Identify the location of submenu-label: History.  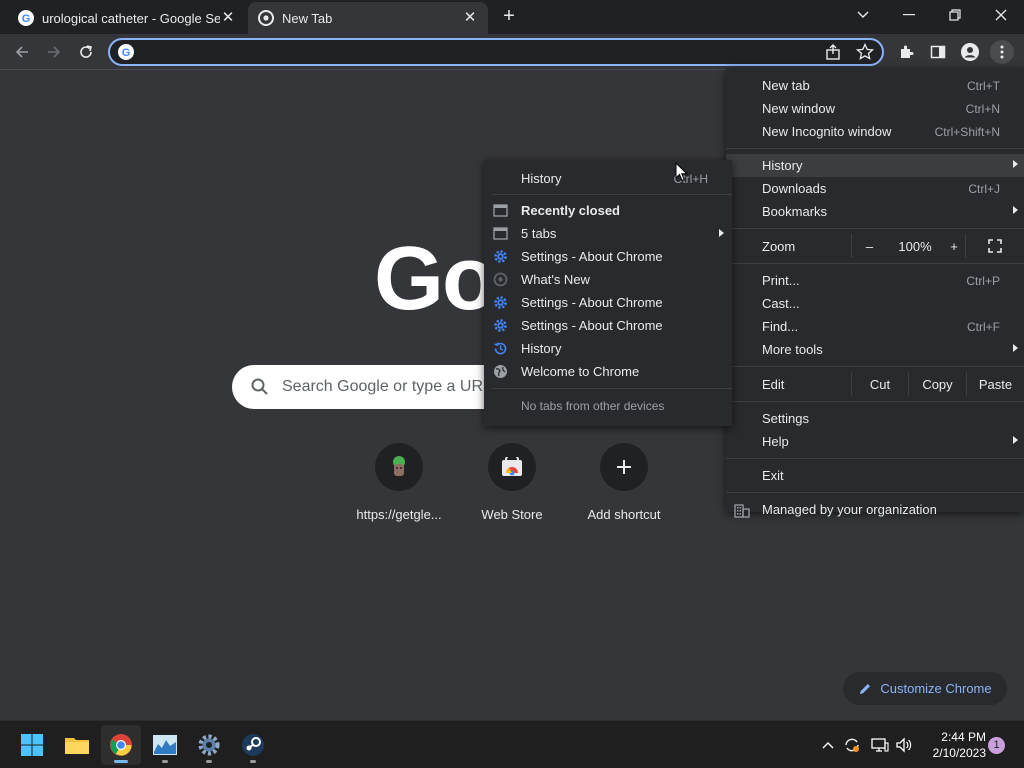
(541, 348).